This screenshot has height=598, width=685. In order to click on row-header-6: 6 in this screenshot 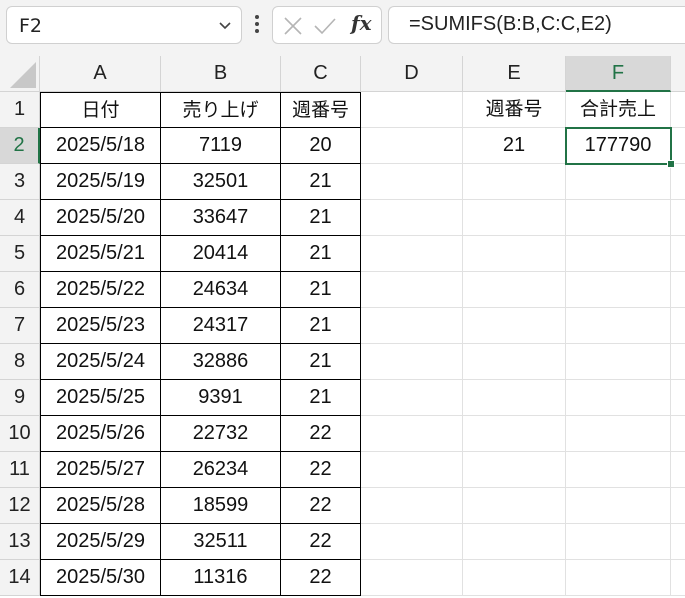, I will do `click(20, 290)`.